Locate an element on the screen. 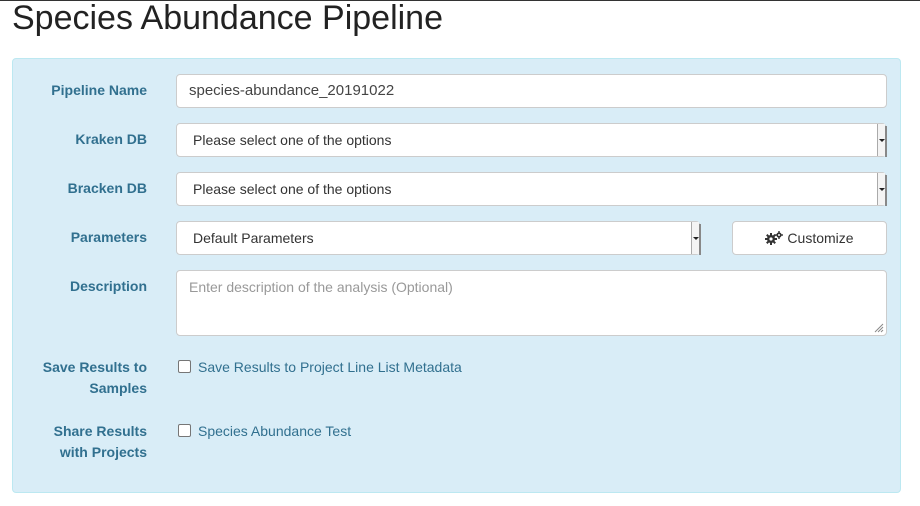 Image resolution: width=920 pixels, height=506 pixels. bracken-db-selected-value: Please select one of the options is located at coordinates (292, 189).